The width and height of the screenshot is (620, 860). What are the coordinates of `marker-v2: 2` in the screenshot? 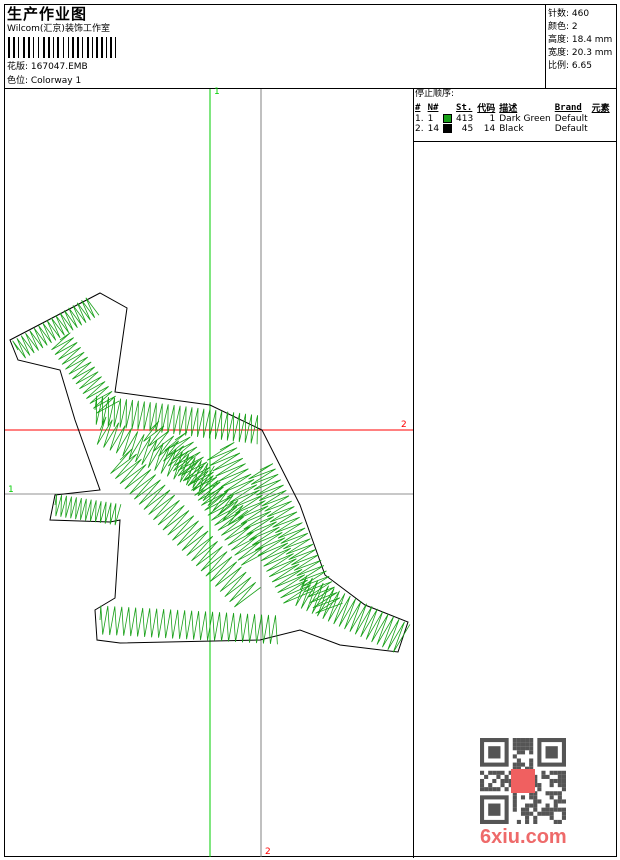 It's located at (268, 852).